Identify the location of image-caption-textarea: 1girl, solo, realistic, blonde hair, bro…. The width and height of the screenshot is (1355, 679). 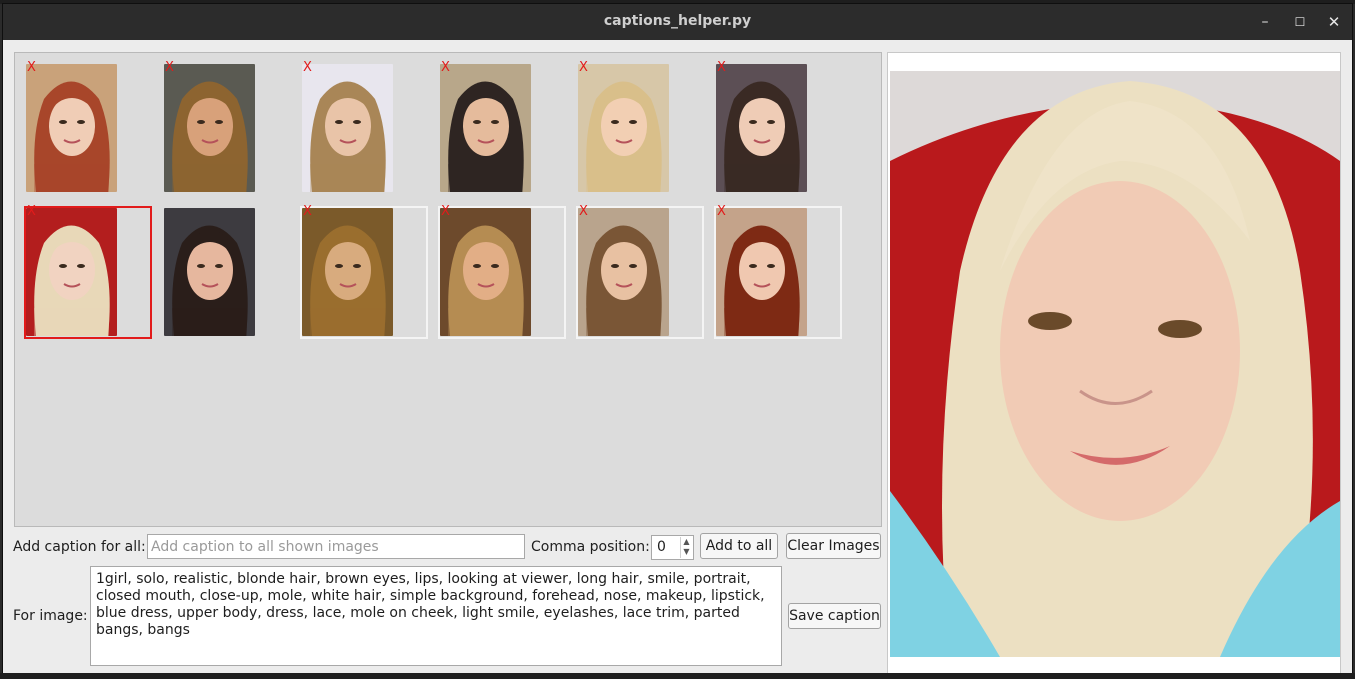
(436, 616).